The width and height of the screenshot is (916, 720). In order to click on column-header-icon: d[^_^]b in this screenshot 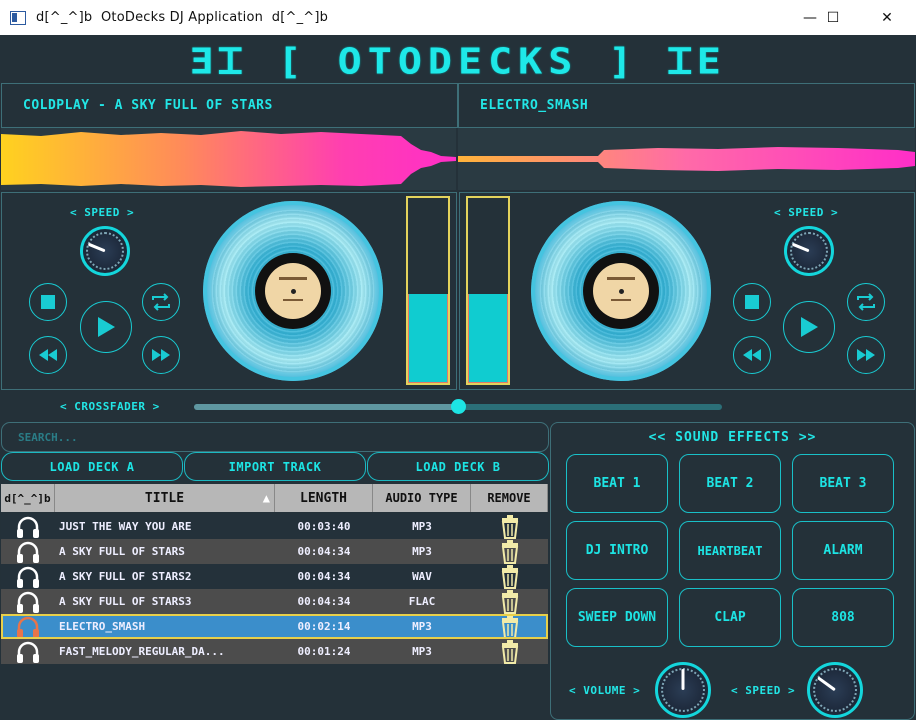, I will do `click(28, 498)`.